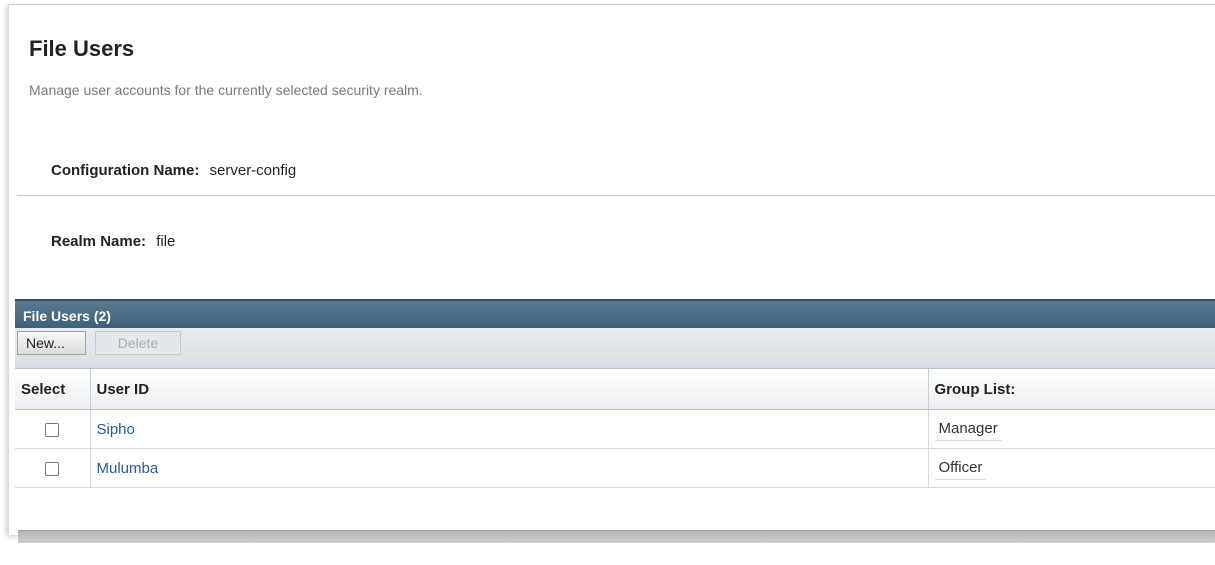  I want to click on group-list-value: Manager, so click(968, 429).